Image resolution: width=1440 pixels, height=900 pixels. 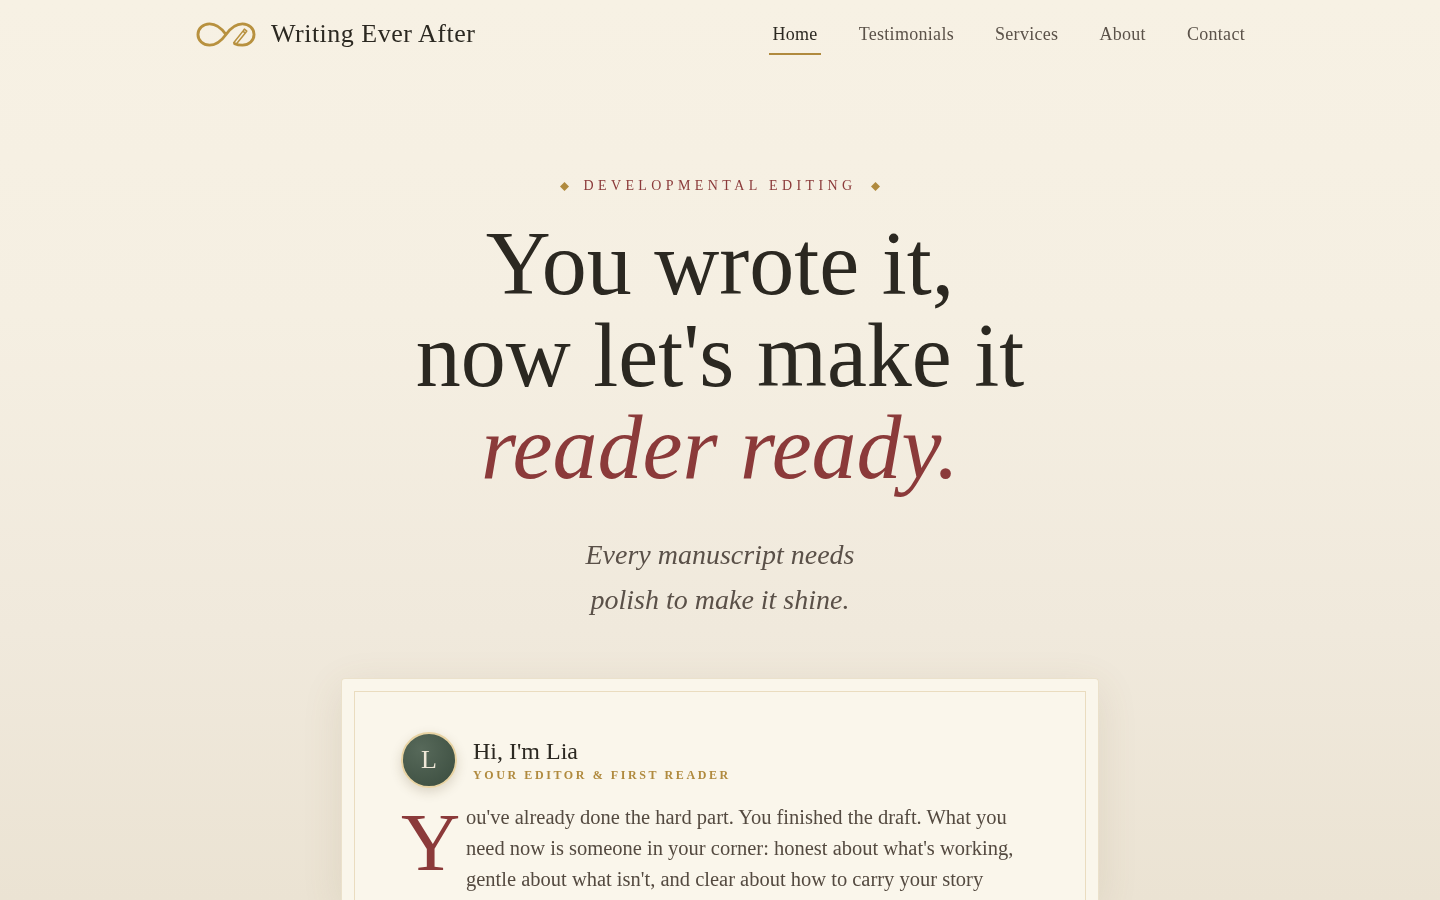 What do you see at coordinates (431, 840) in the screenshot?
I see `drop-cap-letter: Y` at bounding box center [431, 840].